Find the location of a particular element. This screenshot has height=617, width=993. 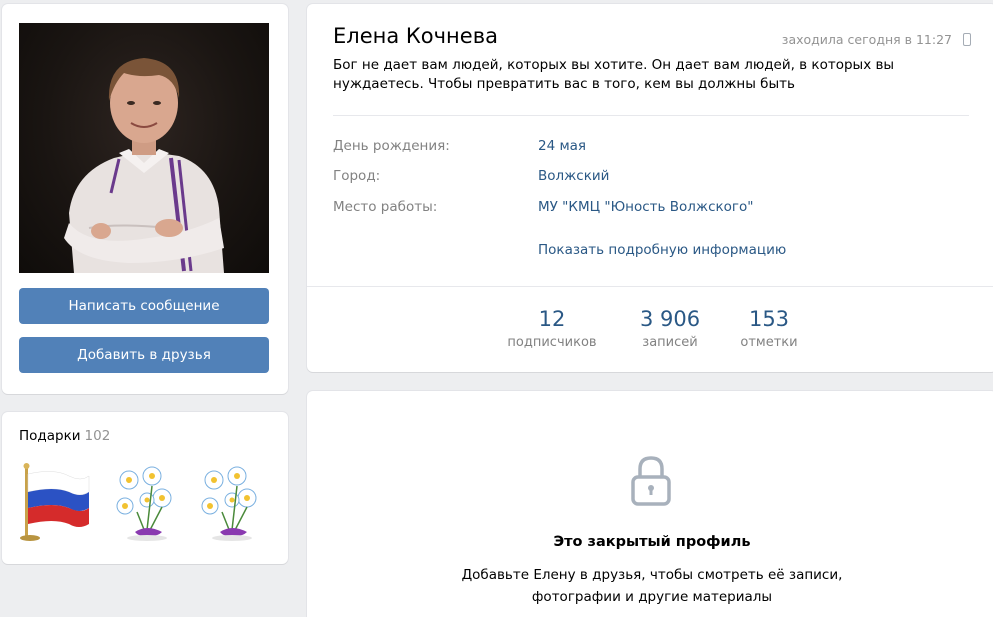

workplace-value: МУ "КМЦ "Юность Волжского" is located at coordinates (646, 207).